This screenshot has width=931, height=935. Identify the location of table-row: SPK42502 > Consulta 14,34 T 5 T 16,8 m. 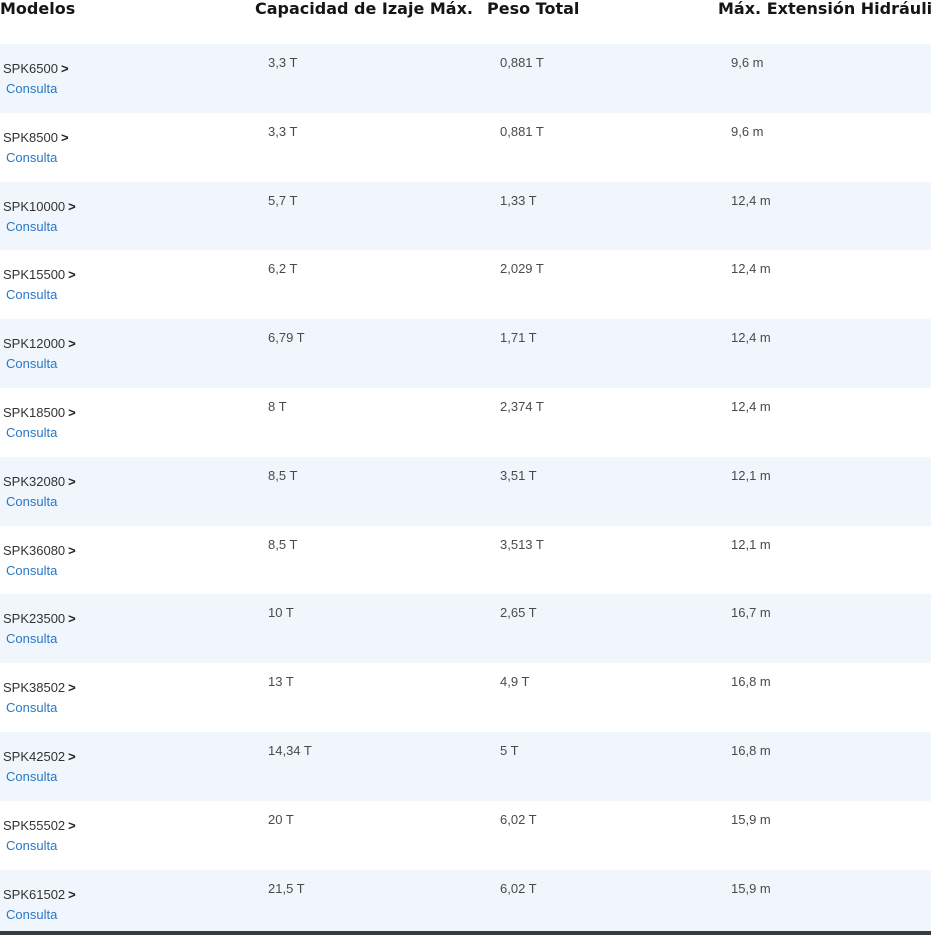
(465, 766).